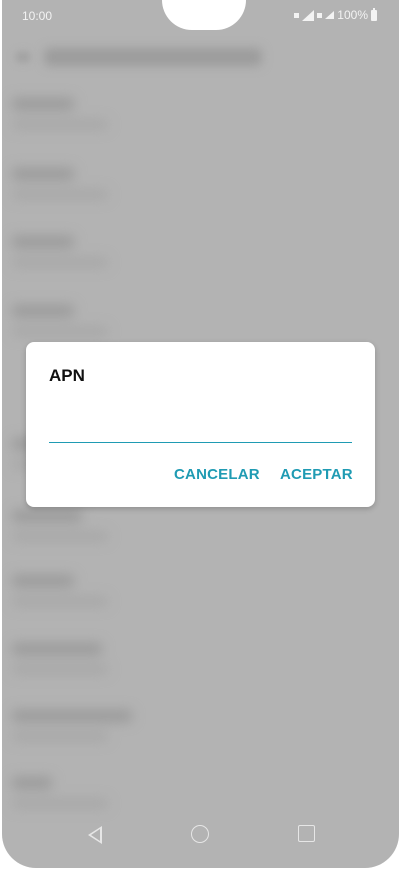 This screenshot has width=401, height=870. What do you see at coordinates (374, 14) in the screenshot?
I see `battery-icon` at bounding box center [374, 14].